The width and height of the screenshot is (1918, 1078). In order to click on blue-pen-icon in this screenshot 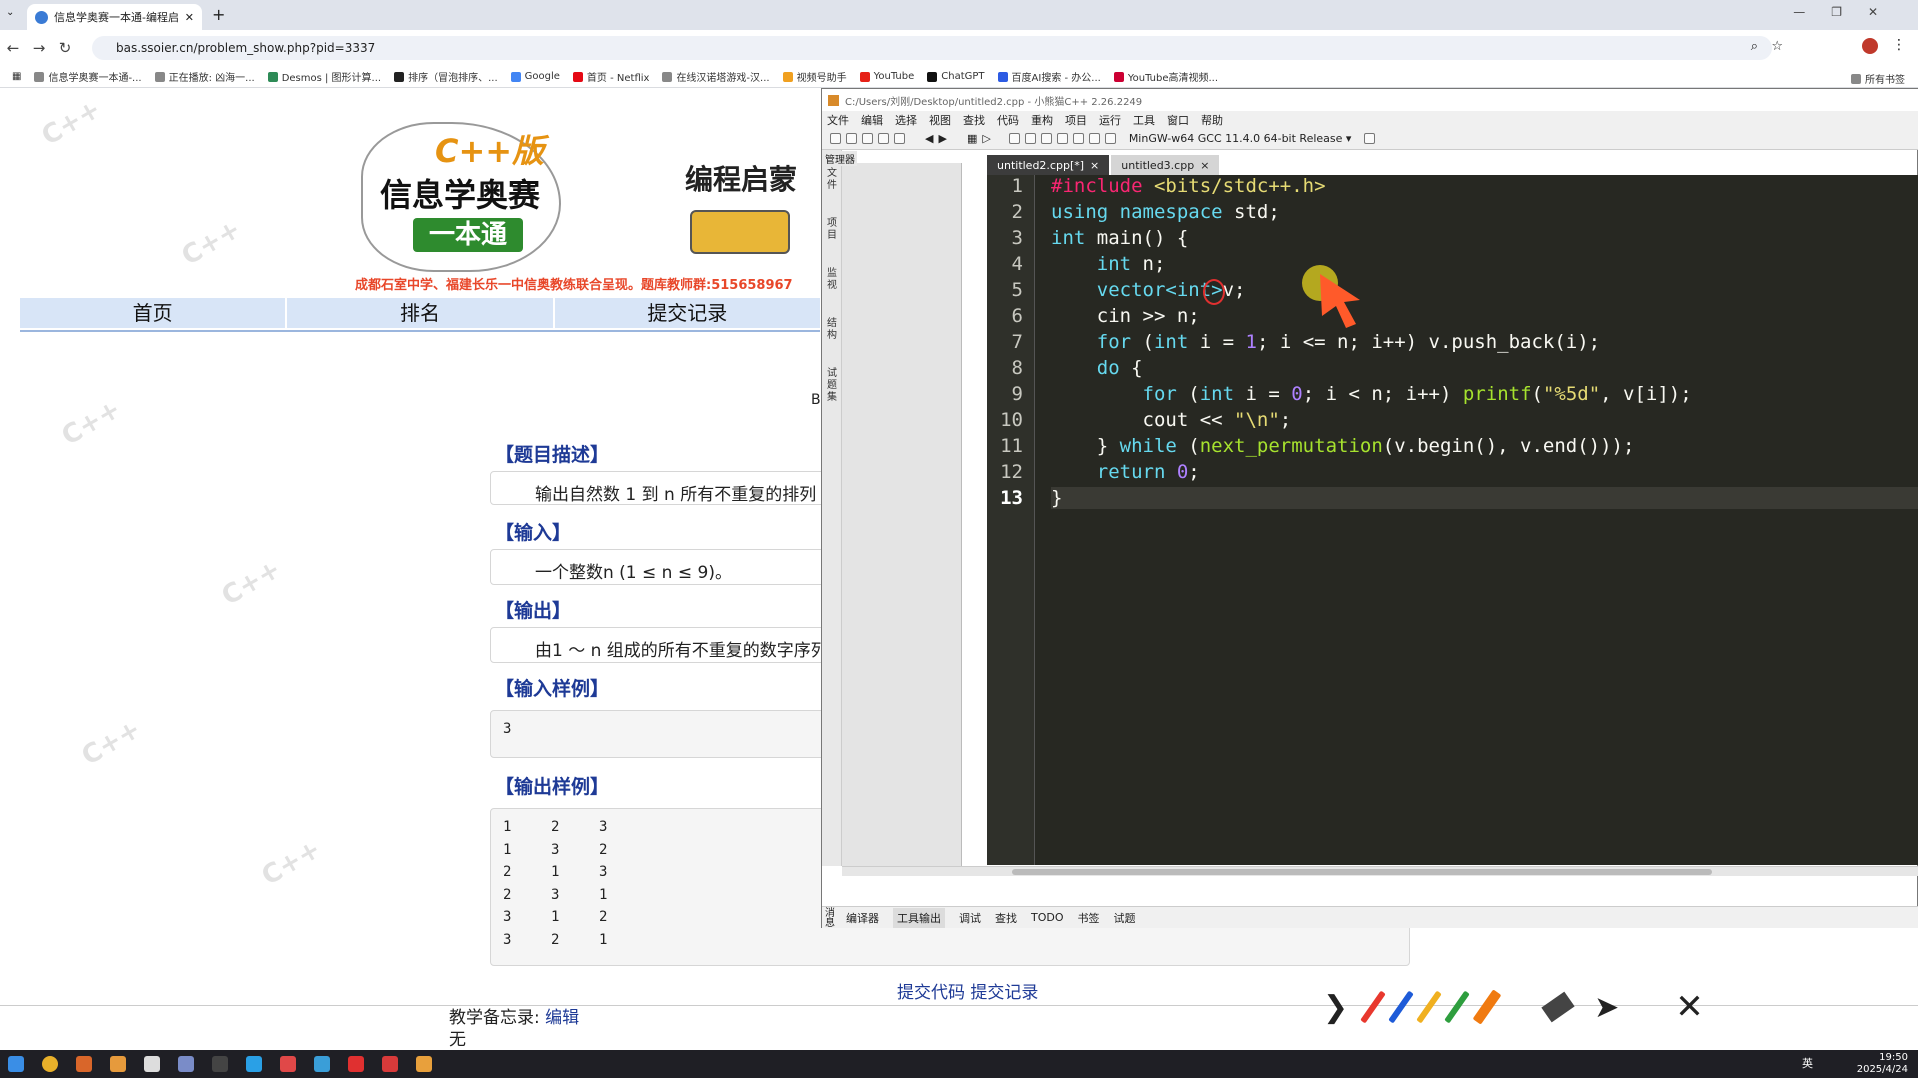, I will do `click(1401, 1007)`.